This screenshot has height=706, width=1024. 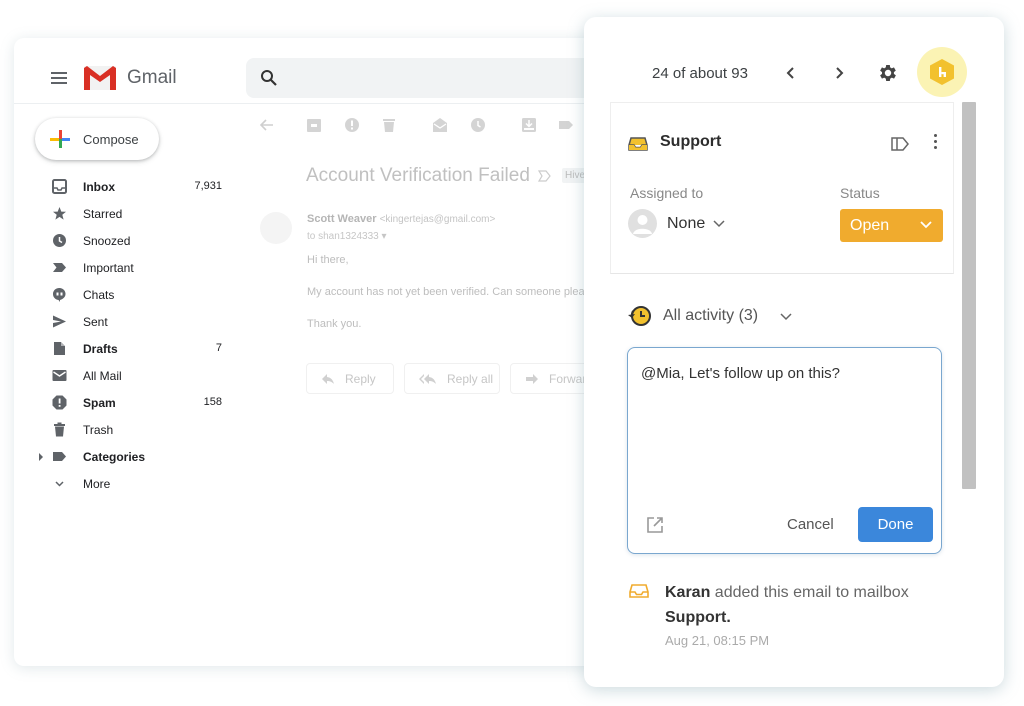 I want to click on feed-actor: Karan, so click(x=688, y=592).